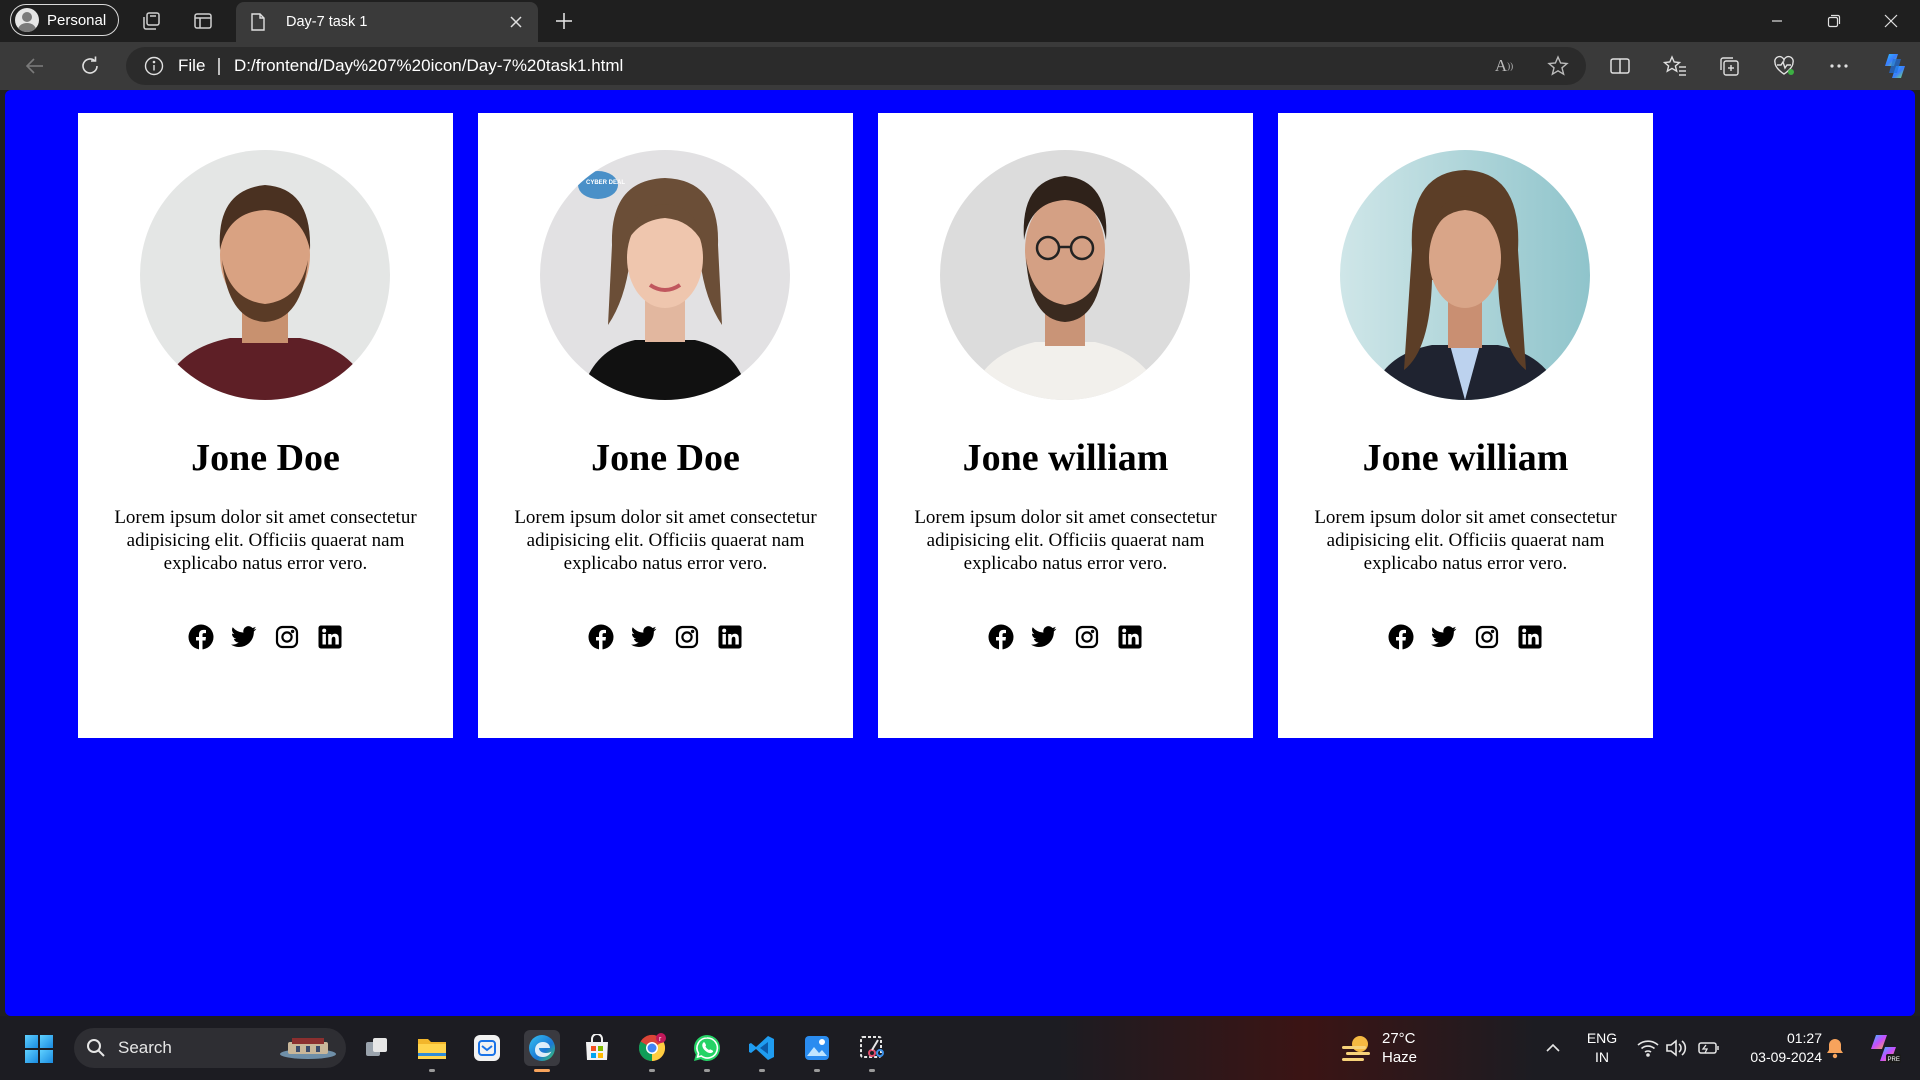  Describe the element at coordinates (1620, 66) in the screenshot. I see `split-screen-icon` at that location.